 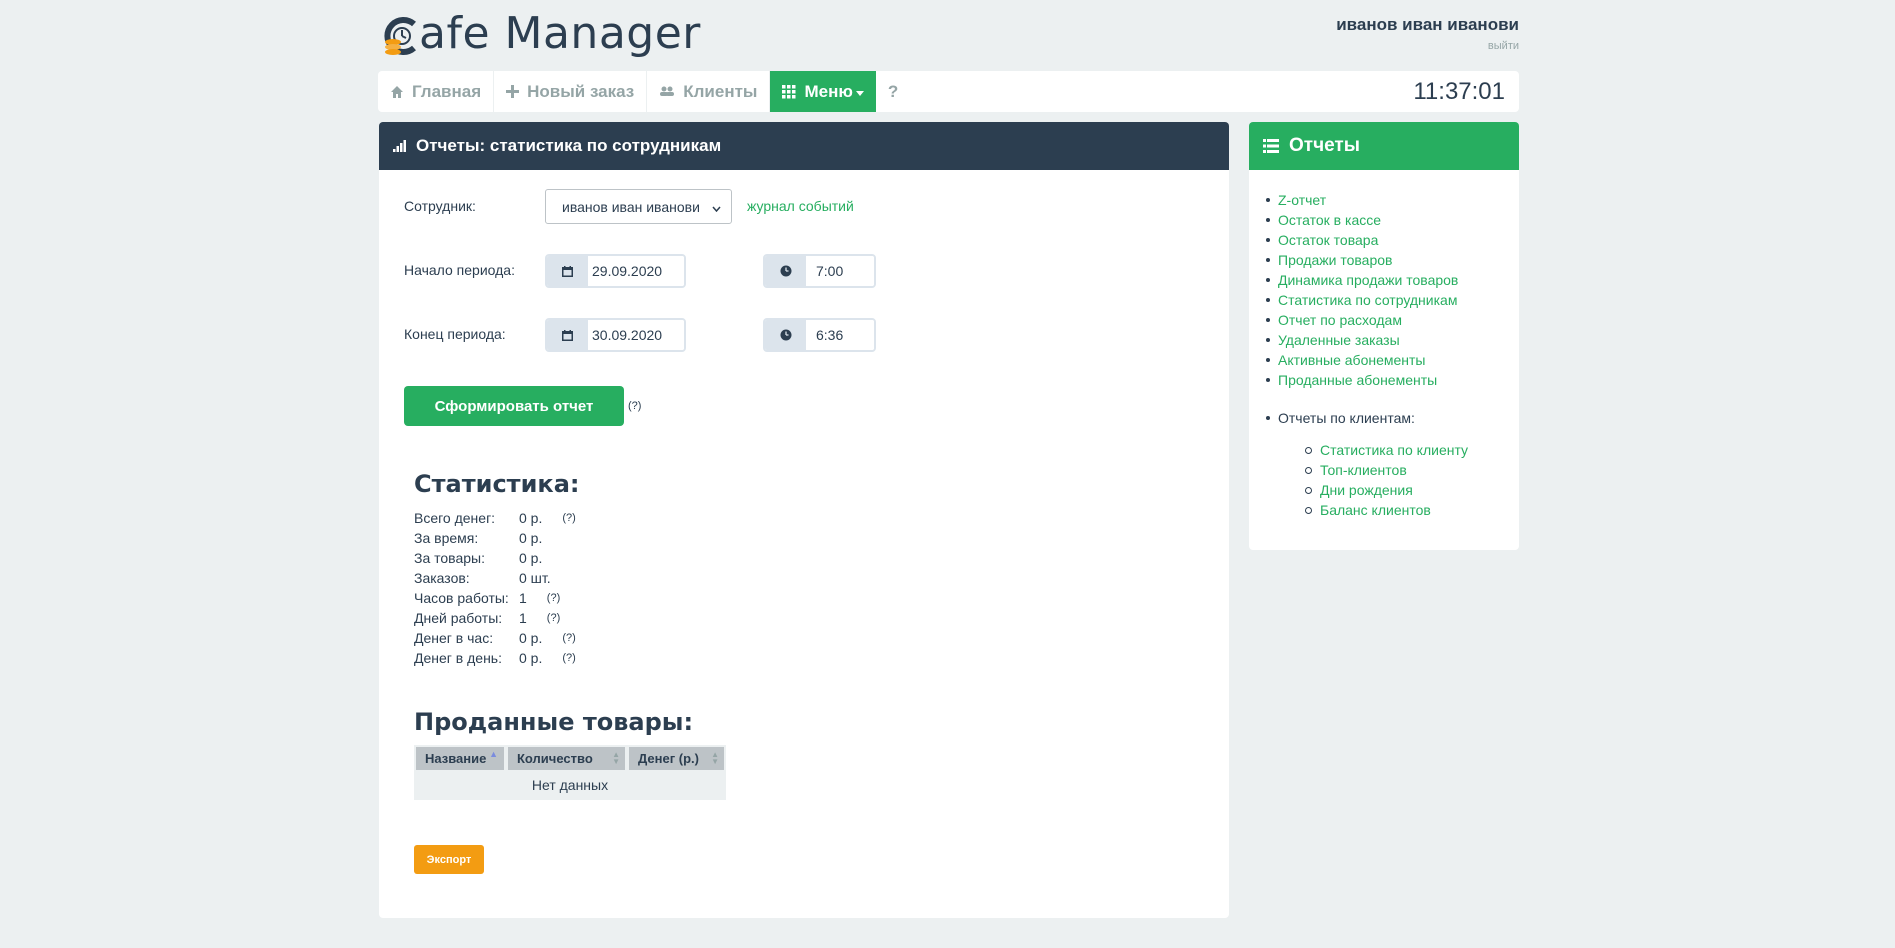 I want to click on events-log-link: журнал событий, so click(x=800, y=206).